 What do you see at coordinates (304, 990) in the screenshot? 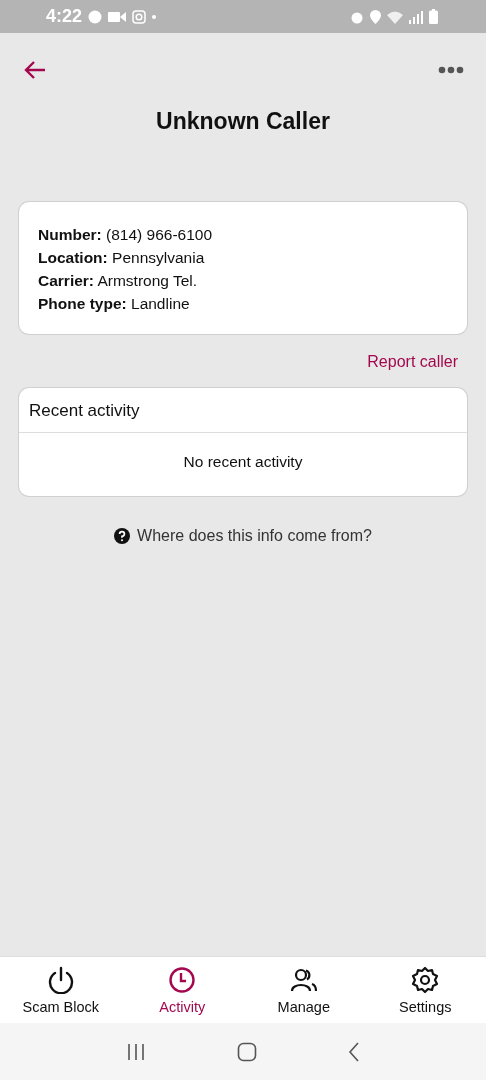
I see `nav-tab: Manage` at bounding box center [304, 990].